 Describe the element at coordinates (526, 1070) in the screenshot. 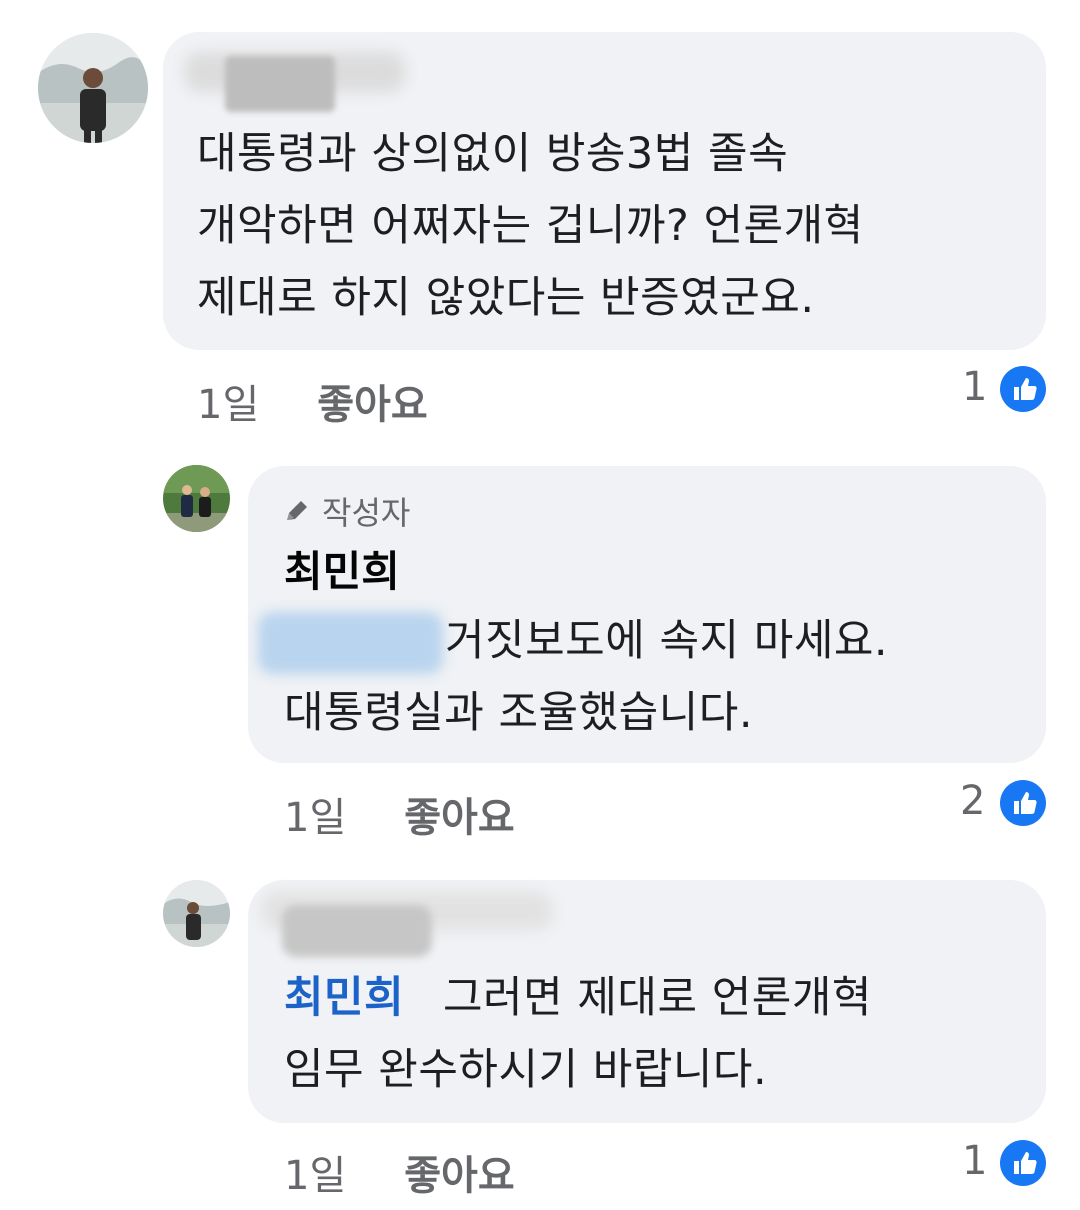

I see `reply-text-line: 임무 완수하시기 바랍니다.` at that location.